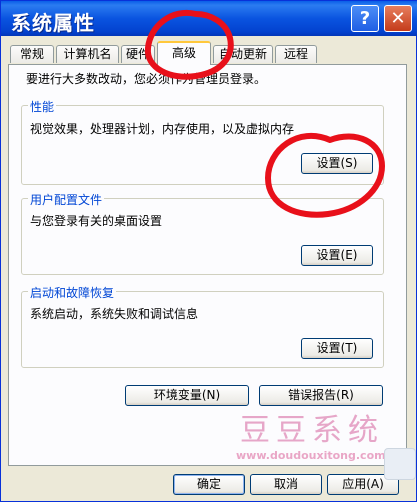 The height and width of the screenshot is (502, 417). Describe the element at coordinates (365, 18) in the screenshot. I see `help-button: ?` at that location.